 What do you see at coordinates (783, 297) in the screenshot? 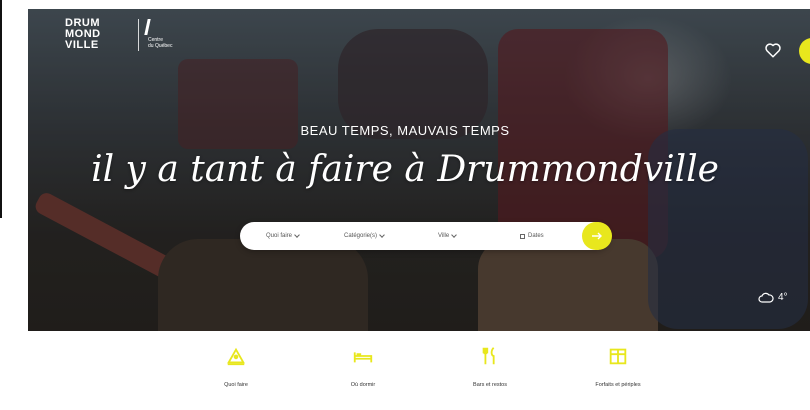
I see `weather-temperature: 4°` at bounding box center [783, 297].